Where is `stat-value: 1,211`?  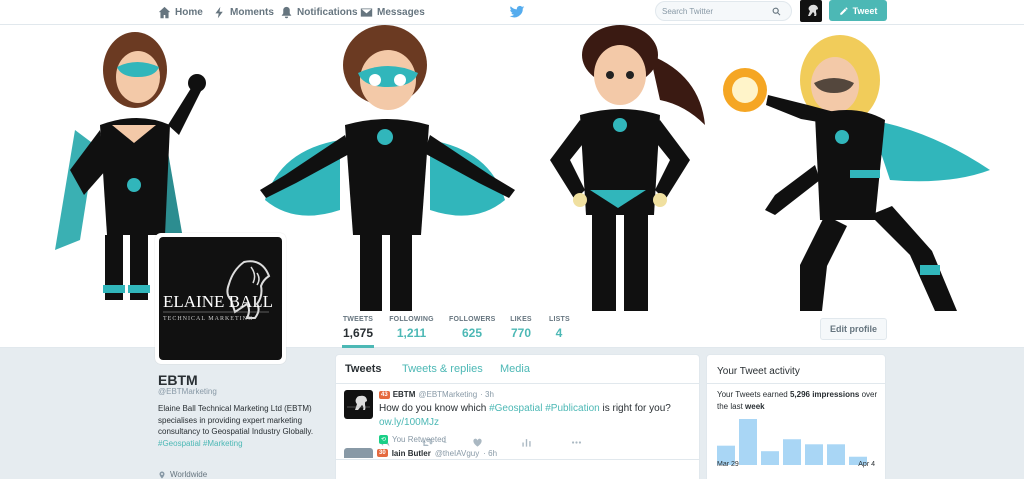 stat-value: 1,211 is located at coordinates (411, 333).